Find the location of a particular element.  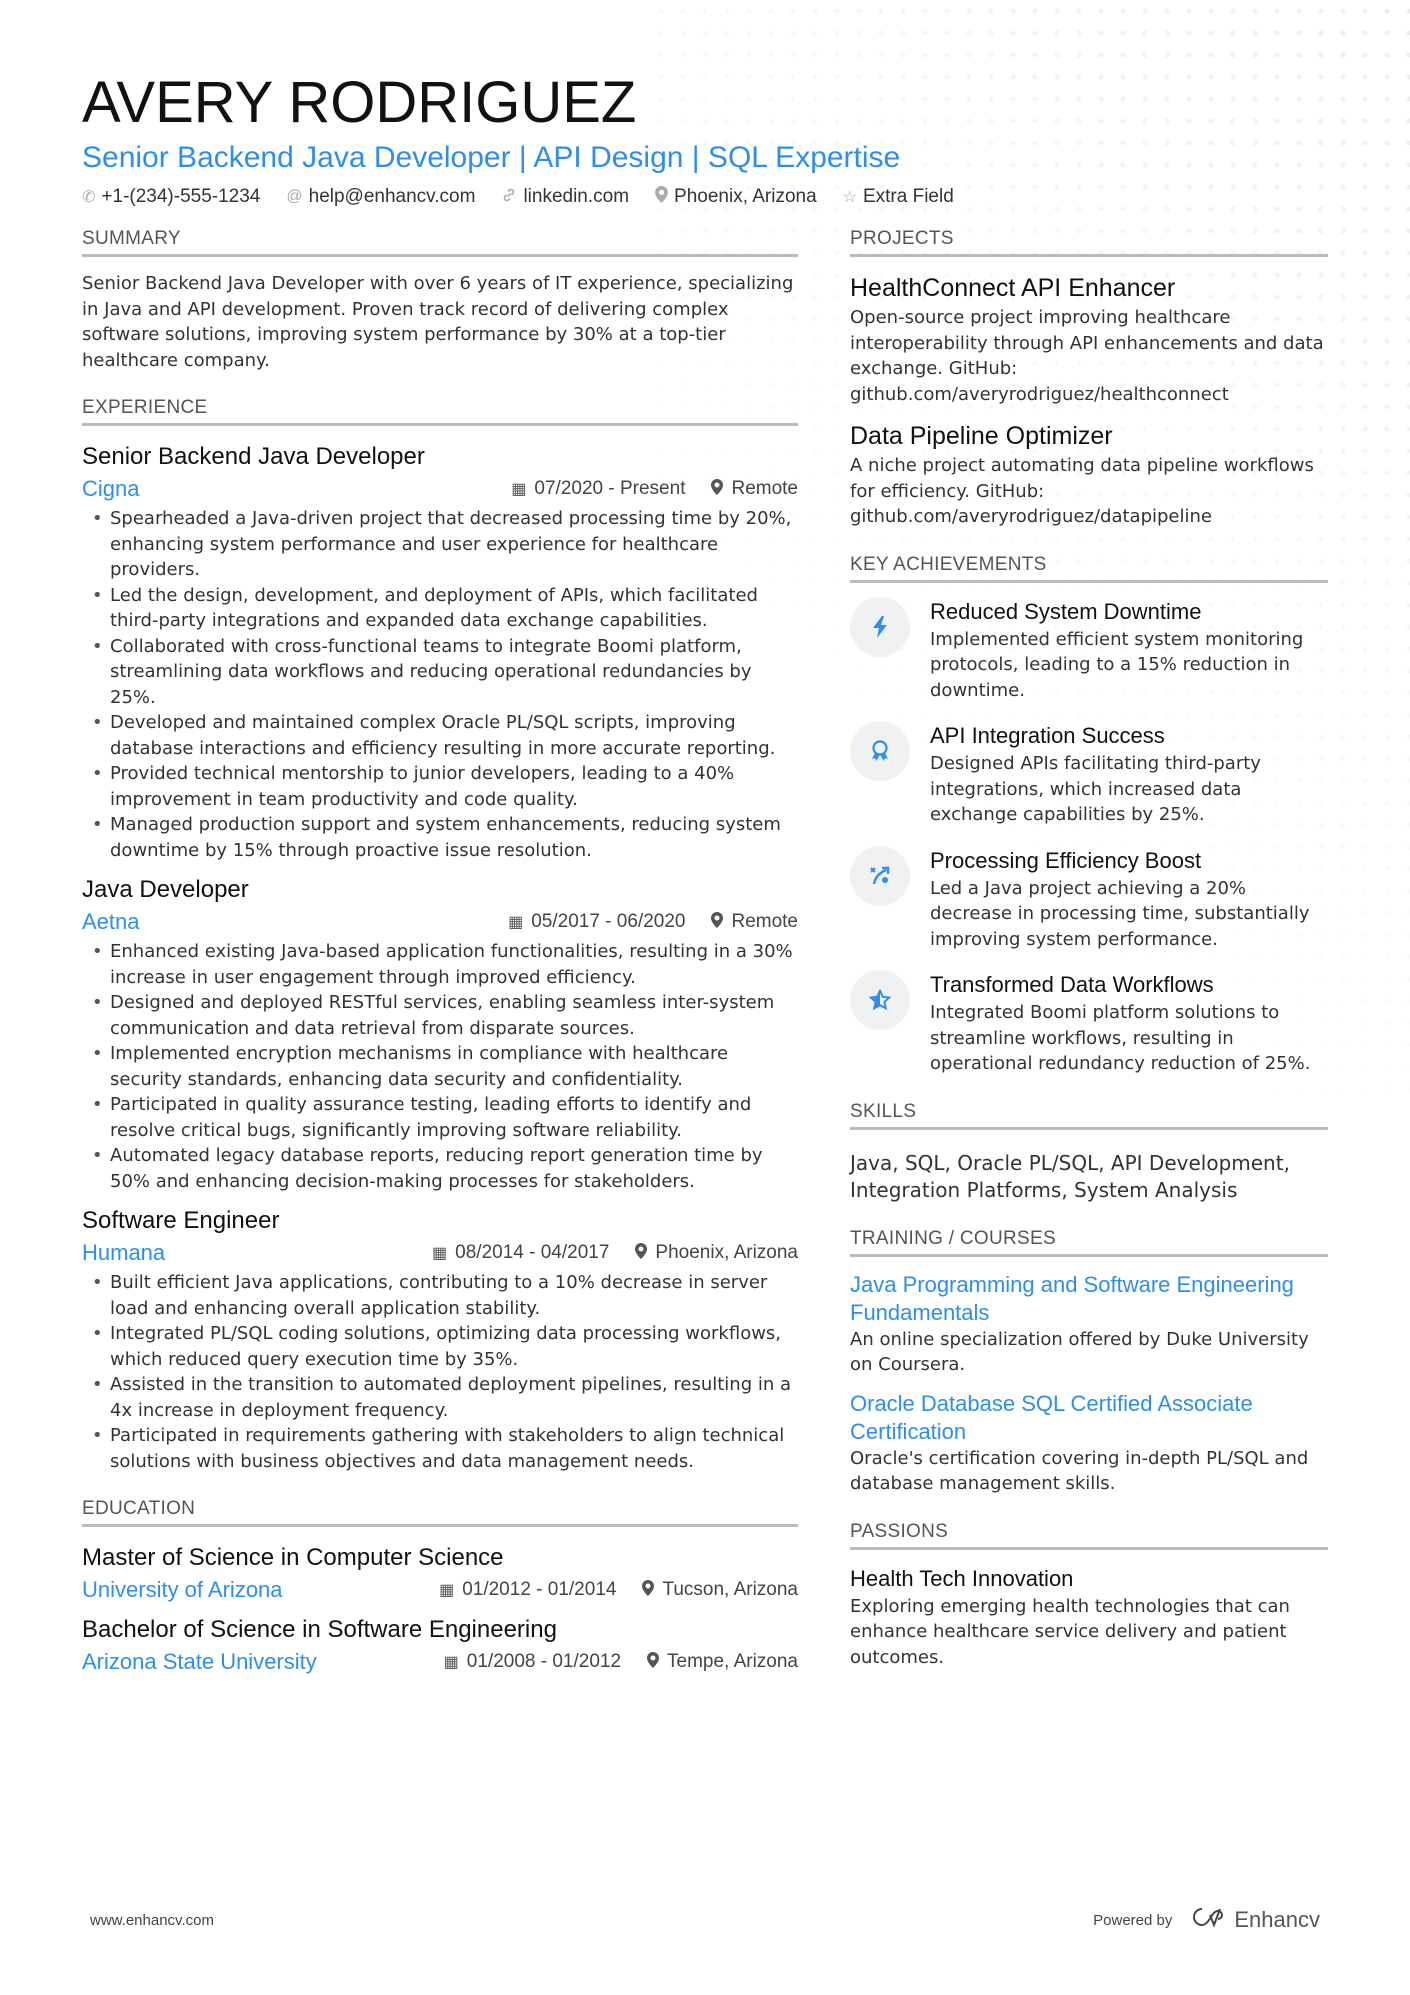

lightning-icon is located at coordinates (880, 626).